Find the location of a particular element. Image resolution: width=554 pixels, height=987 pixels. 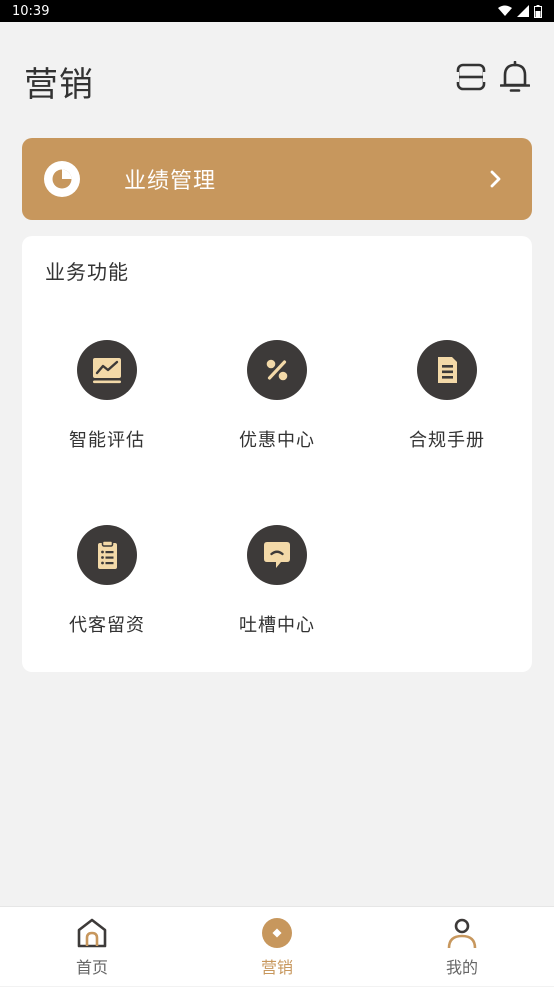

performance-management-button: 业绩管理 is located at coordinates (277, 179).